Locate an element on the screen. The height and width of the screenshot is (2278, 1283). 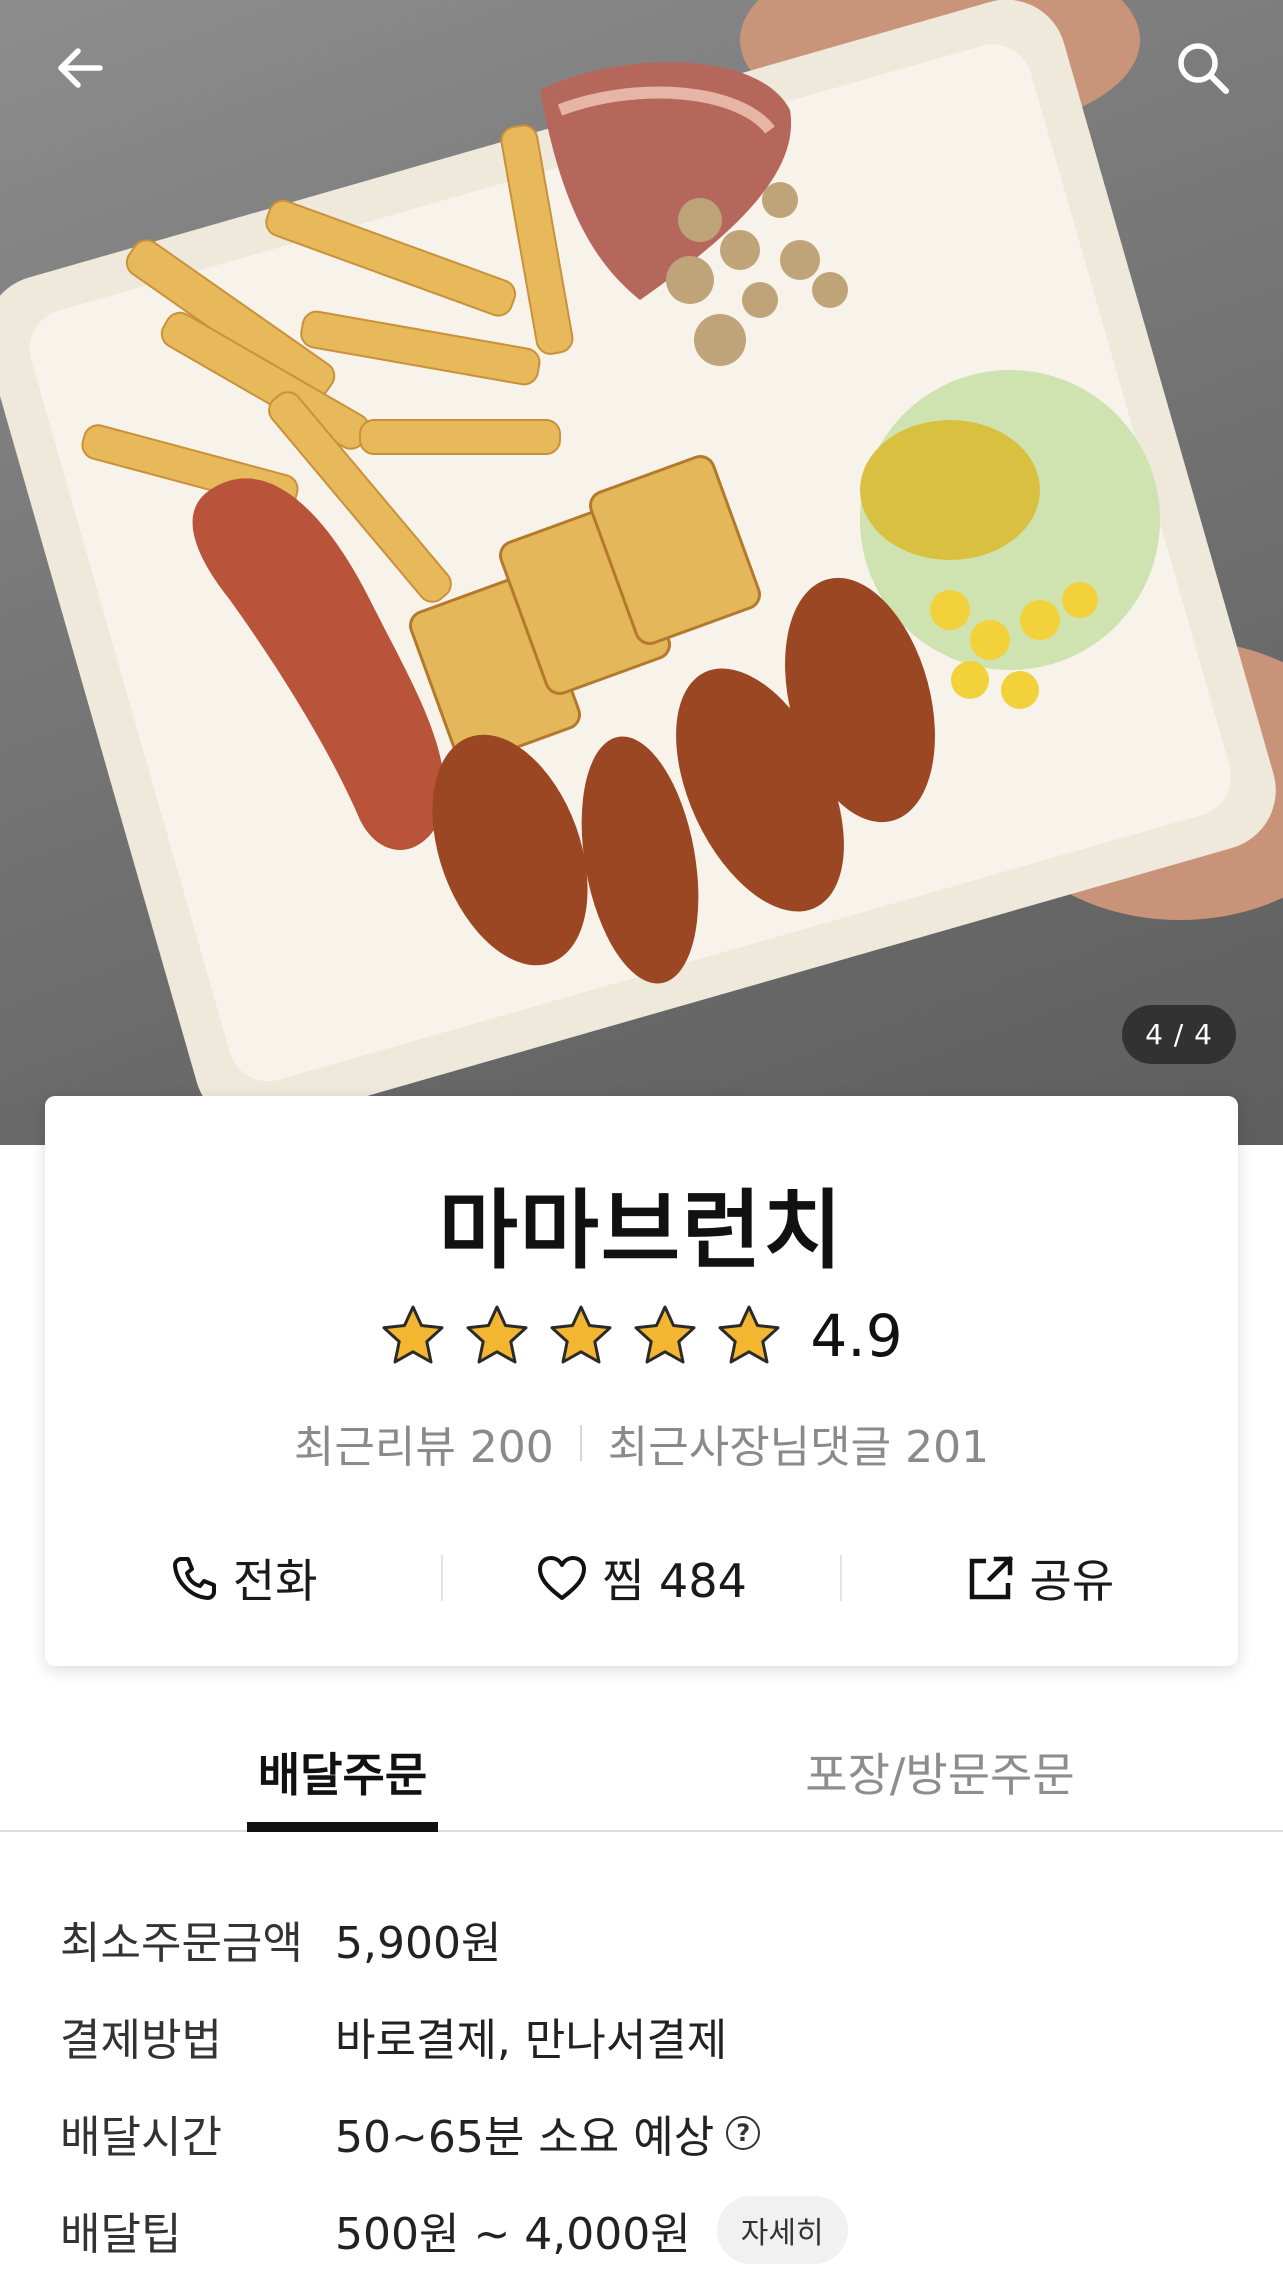
info-value: 5,900원 is located at coordinates (418, 1943).